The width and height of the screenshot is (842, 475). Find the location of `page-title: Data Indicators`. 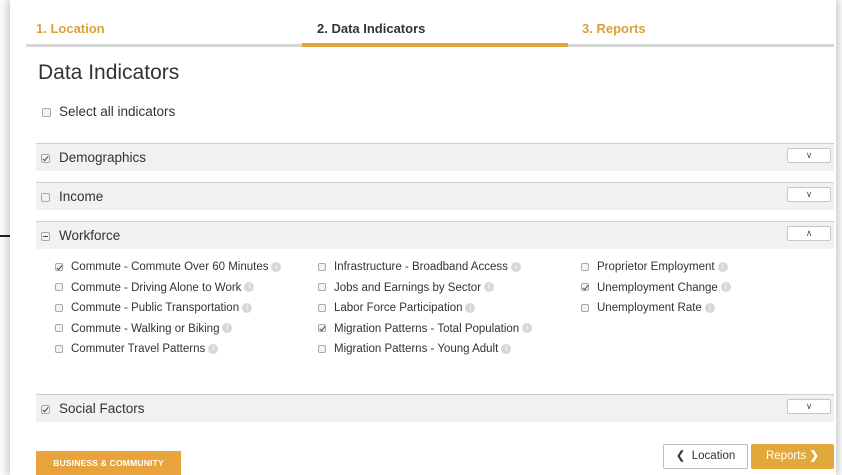

page-title: Data Indicators is located at coordinates (109, 72).